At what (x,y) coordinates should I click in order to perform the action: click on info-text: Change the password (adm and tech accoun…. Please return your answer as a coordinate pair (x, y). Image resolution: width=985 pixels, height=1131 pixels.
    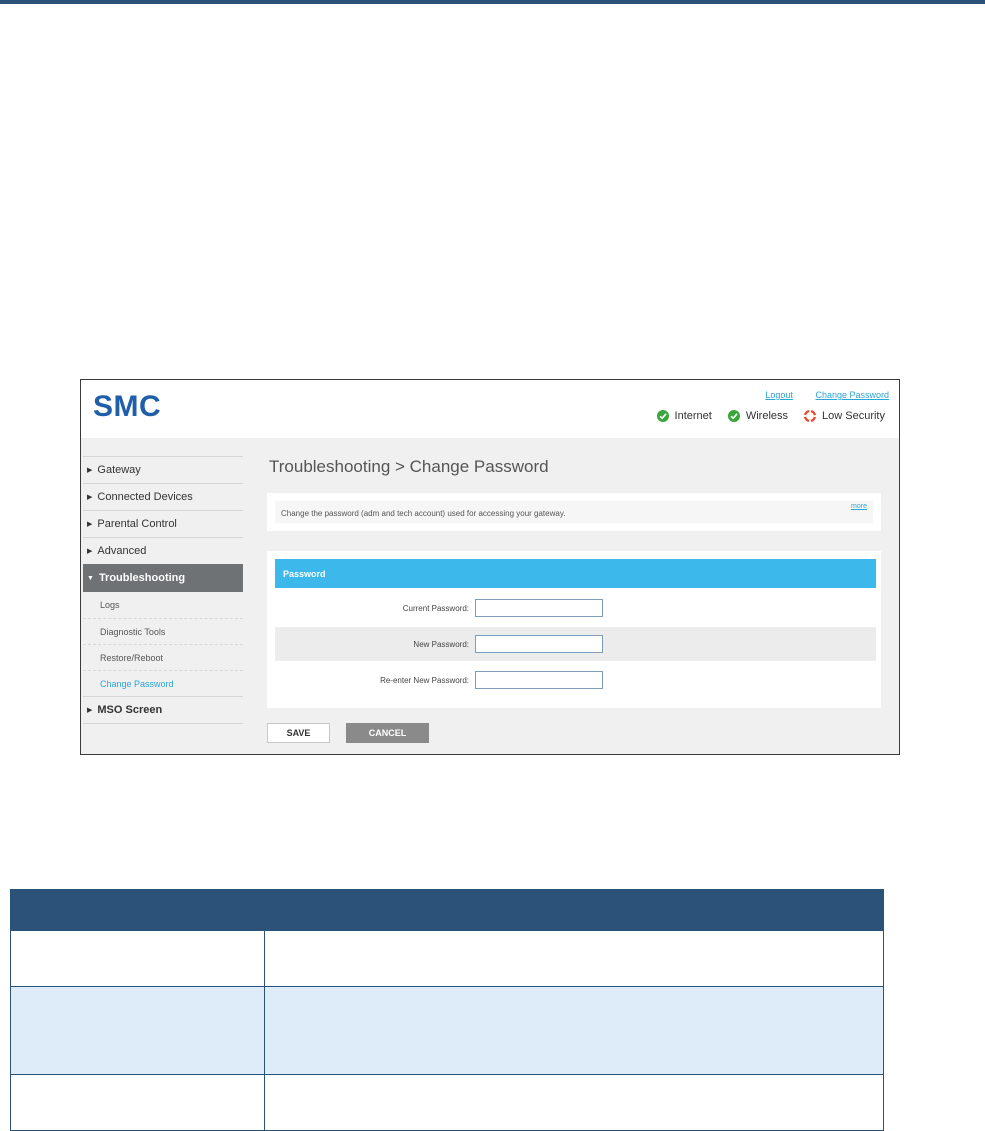
    Looking at the image, I should click on (423, 513).